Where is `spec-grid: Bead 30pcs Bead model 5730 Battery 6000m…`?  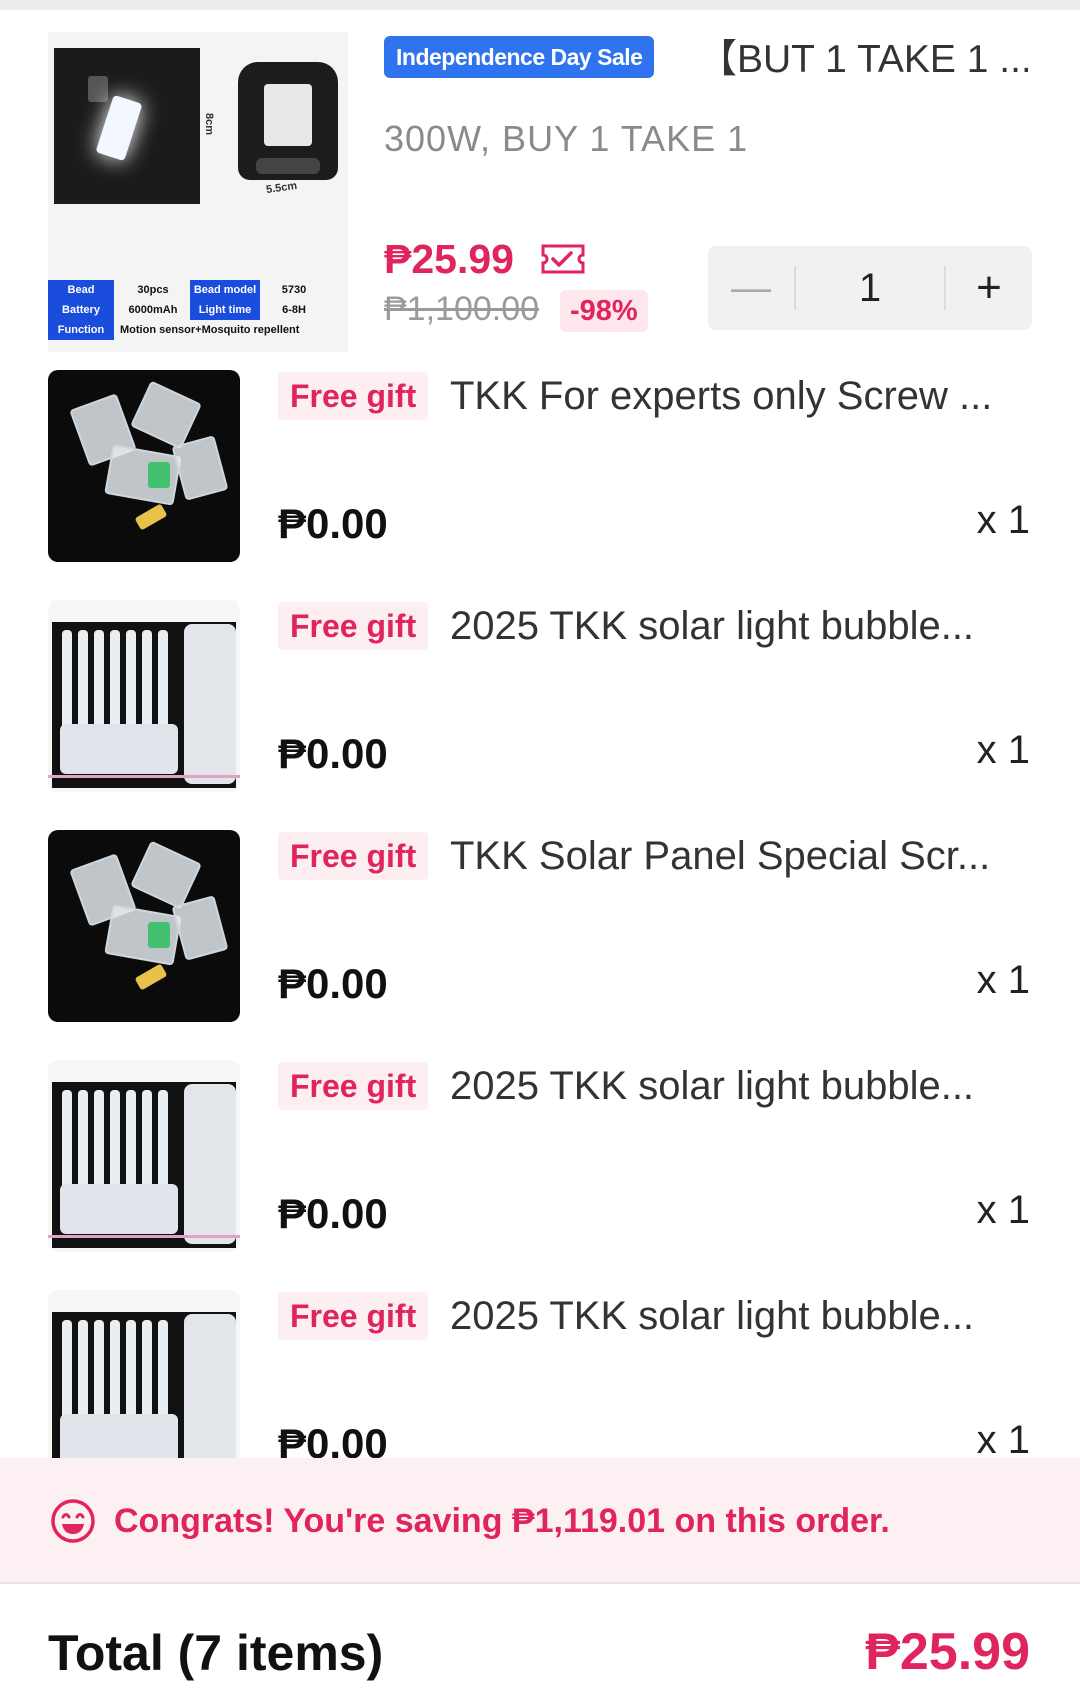 spec-grid: Bead 30pcs Bead model 5730 Battery 6000m… is located at coordinates (198, 312).